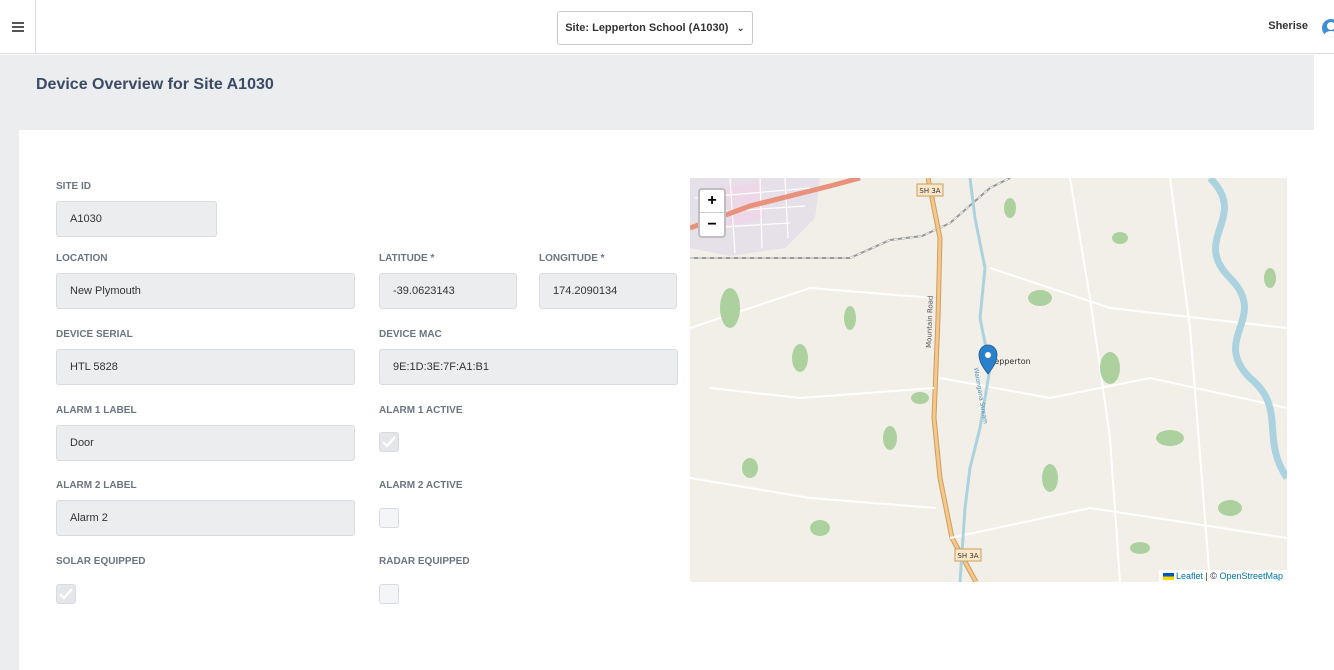 The width and height of the screenshot is (1334, 670). I want to click on alarm2-active-checkbox, so click(389, 518).